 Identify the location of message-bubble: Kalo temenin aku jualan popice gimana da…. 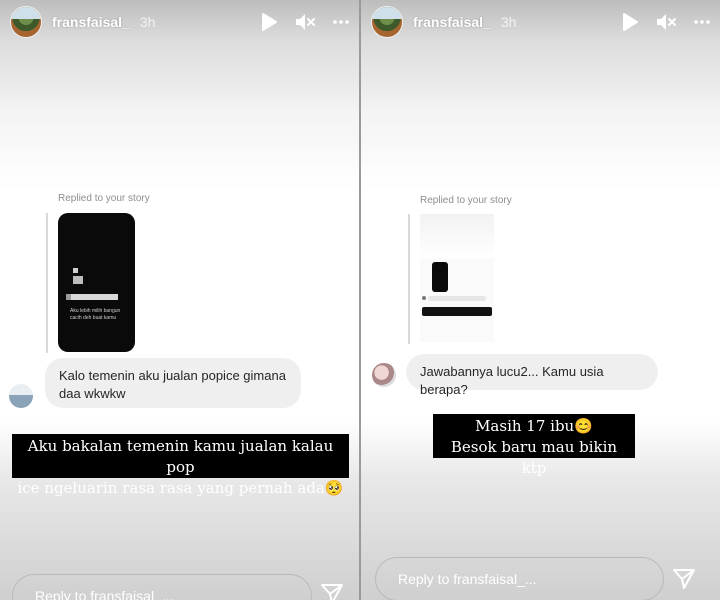
(173, 383).